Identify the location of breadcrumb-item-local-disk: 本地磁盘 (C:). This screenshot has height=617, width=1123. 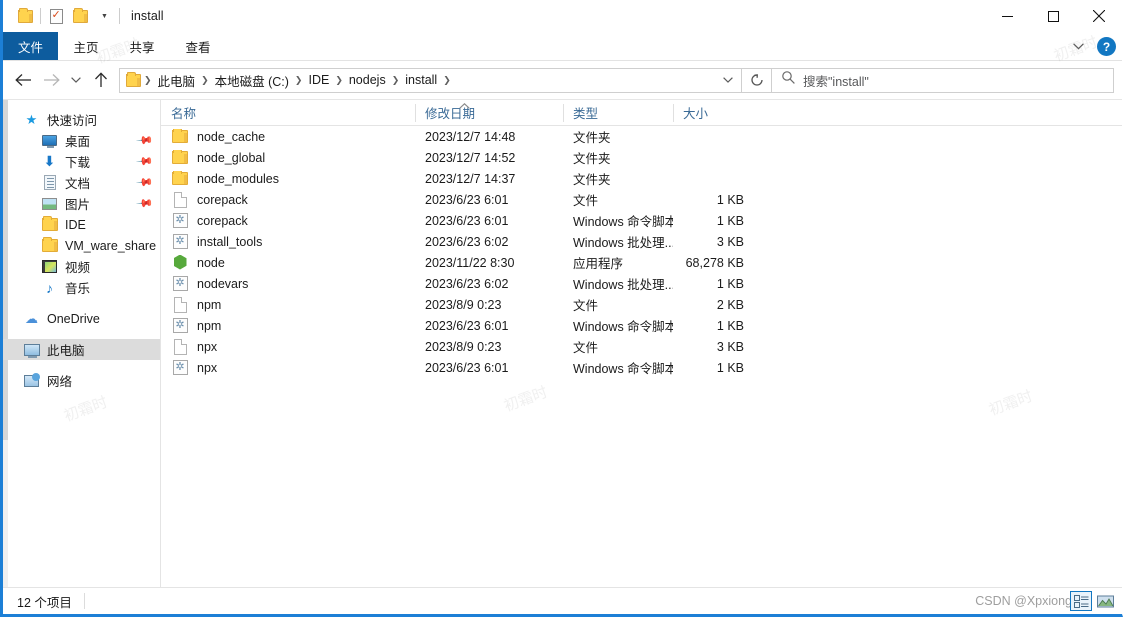
(252, 80).